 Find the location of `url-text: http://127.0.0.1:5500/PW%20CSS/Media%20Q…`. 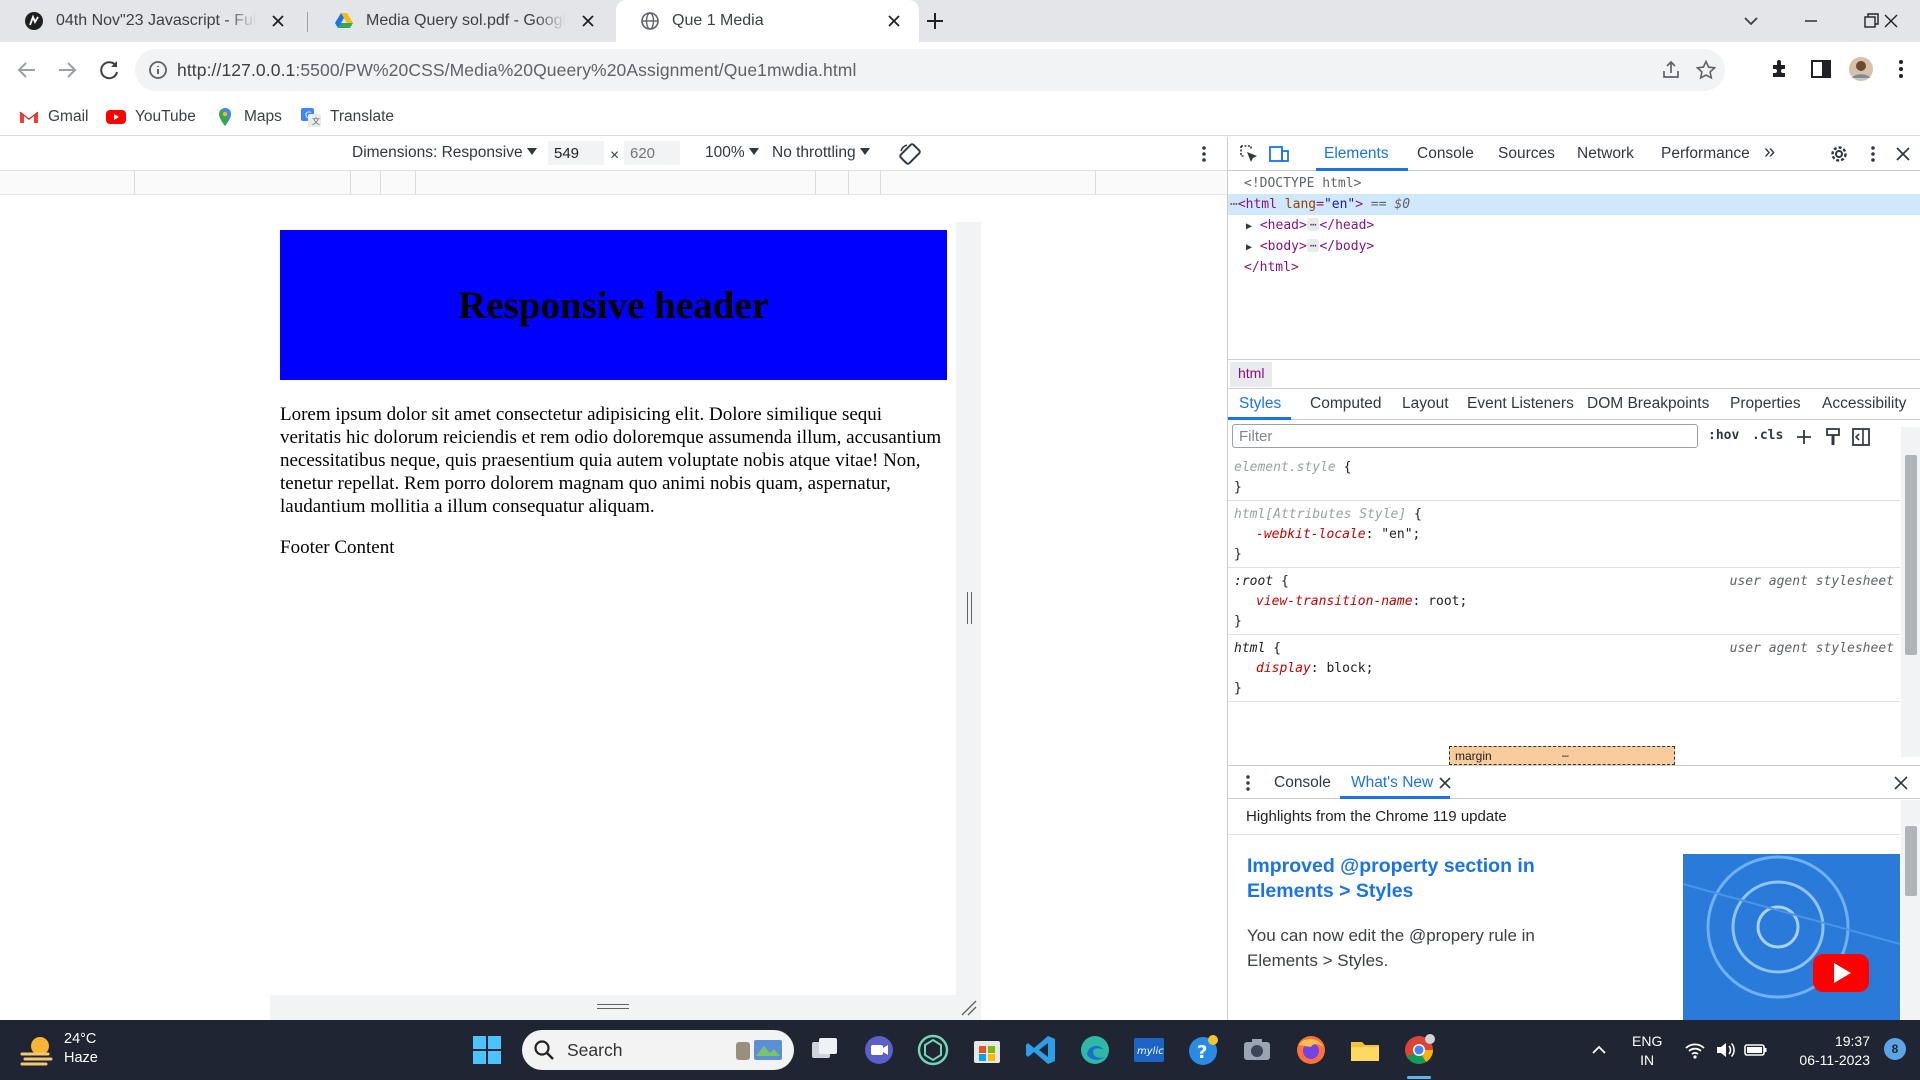

url-text: http://127.0.0.1:5500/PW%20CSS/Media%20Q… is located at coordinates (516, 70).